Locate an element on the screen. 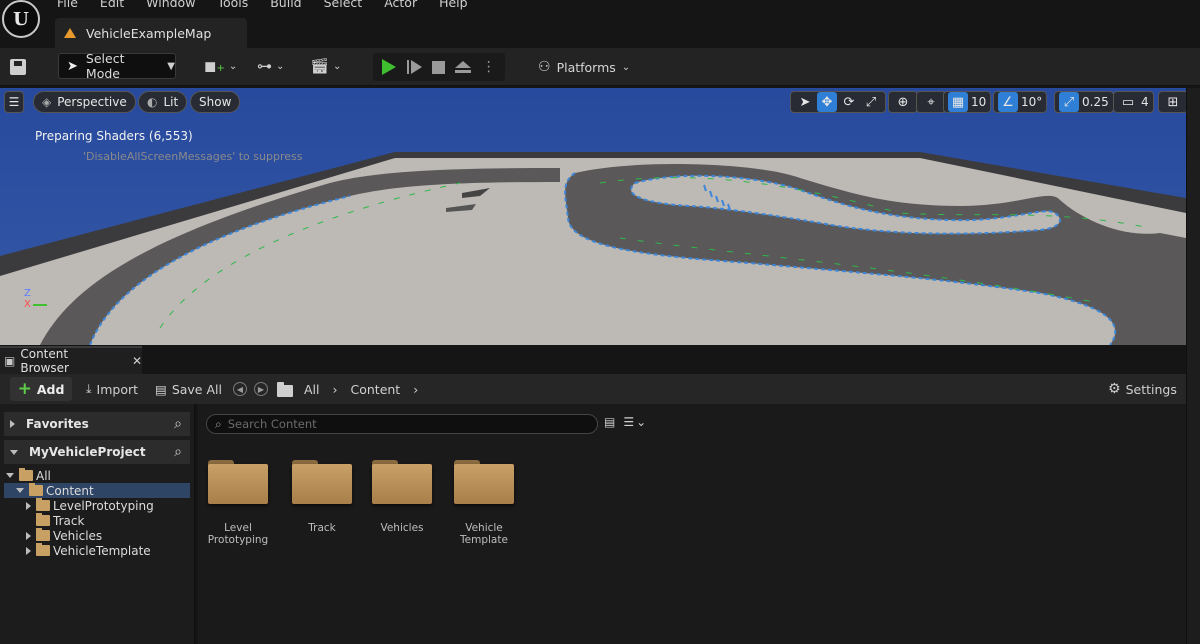  project-header: MyVehicleProject ⌕ is located at coordinates (97, 452).